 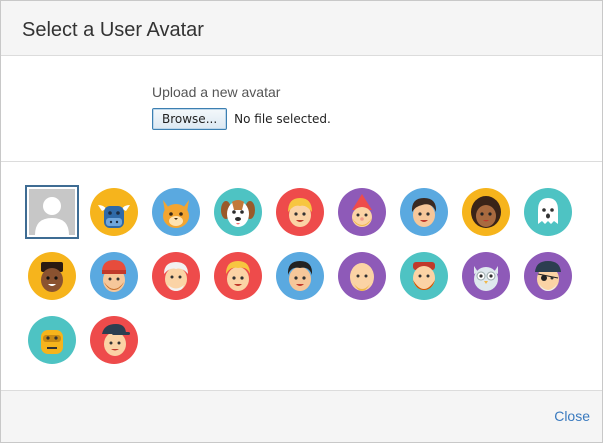 I want to click on default-silhouette-avatar-icon, so click(x=52, y=212).